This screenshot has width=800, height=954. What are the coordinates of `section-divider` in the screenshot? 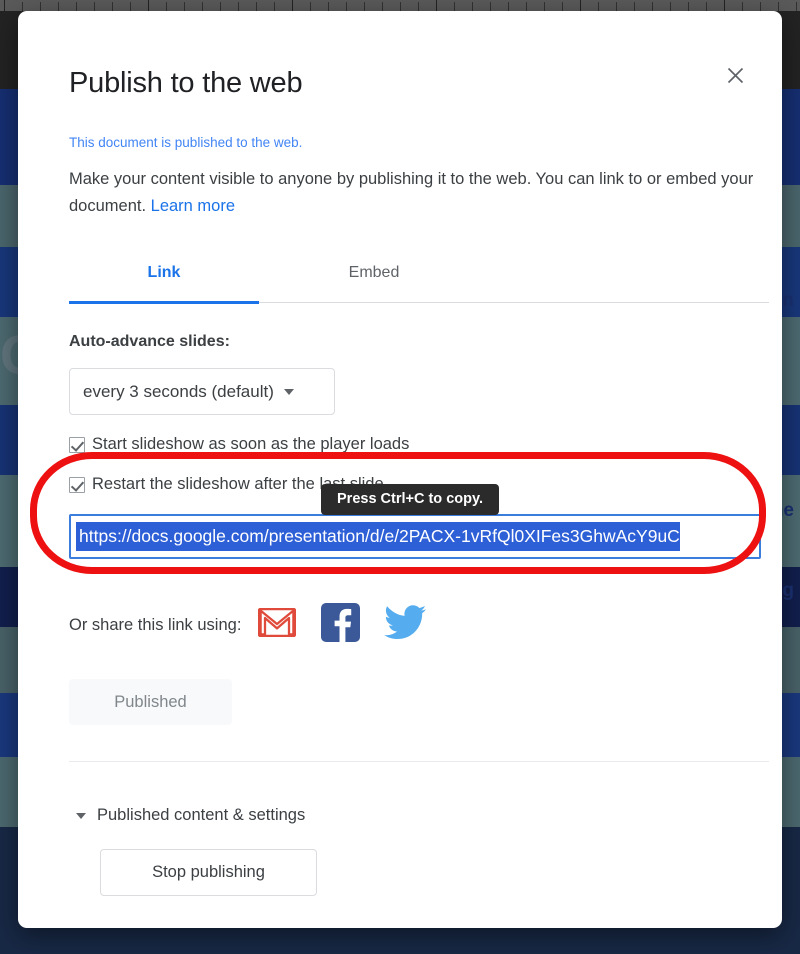 It's located at (419, 761).